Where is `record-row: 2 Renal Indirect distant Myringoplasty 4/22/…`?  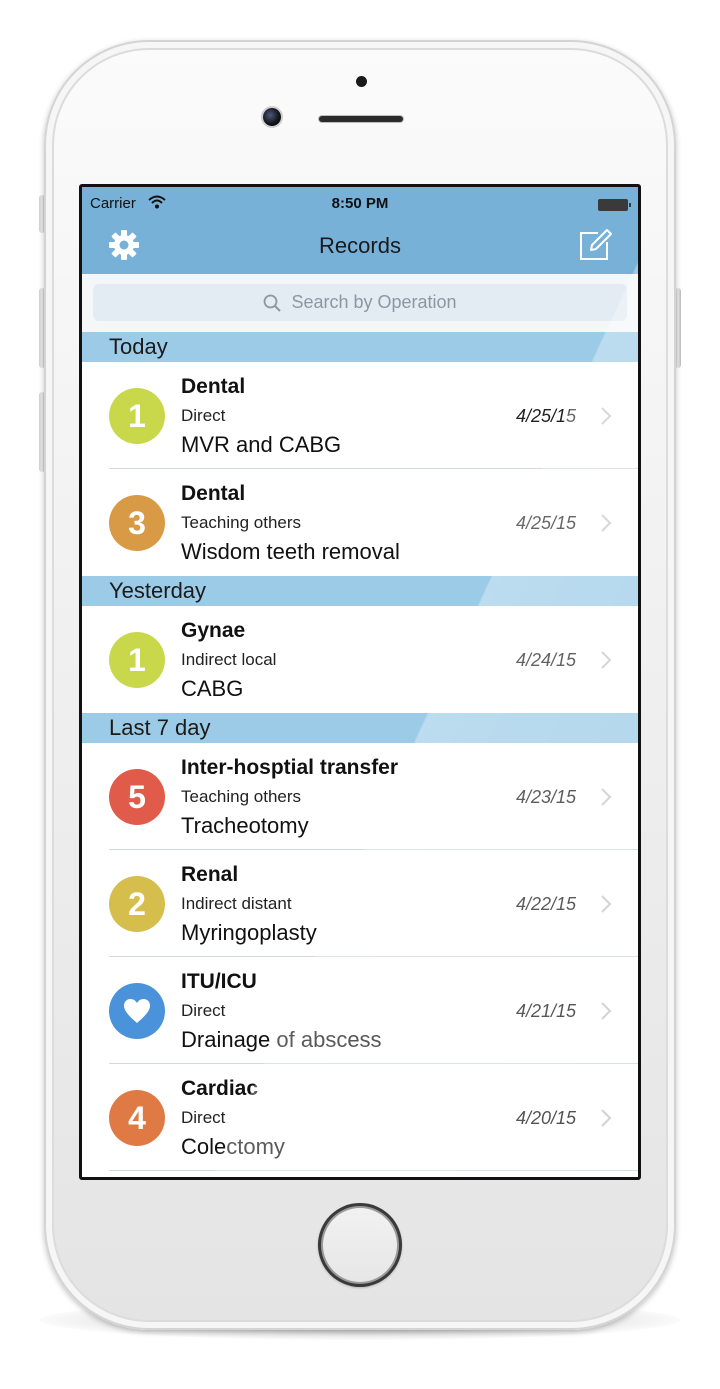
record-row: 2 Renal Indirect distant Myringoplasty 4/22/… is located at coordinates (360, 903).